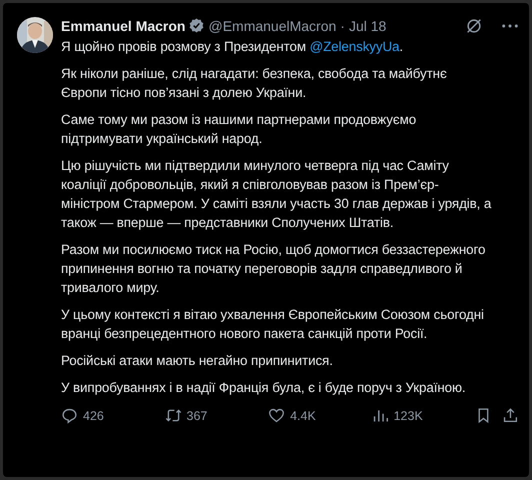 The height and width of the screenshot is (480, 532). What do you see at coordinates (254, 83) in the screenshot?
I see `post-paragraph: Як ніколи раніше, слід нагадати: безпека, свобода та майбутнє Європи тісно пов’язані з долею України.` at bounding box center [254, 83].